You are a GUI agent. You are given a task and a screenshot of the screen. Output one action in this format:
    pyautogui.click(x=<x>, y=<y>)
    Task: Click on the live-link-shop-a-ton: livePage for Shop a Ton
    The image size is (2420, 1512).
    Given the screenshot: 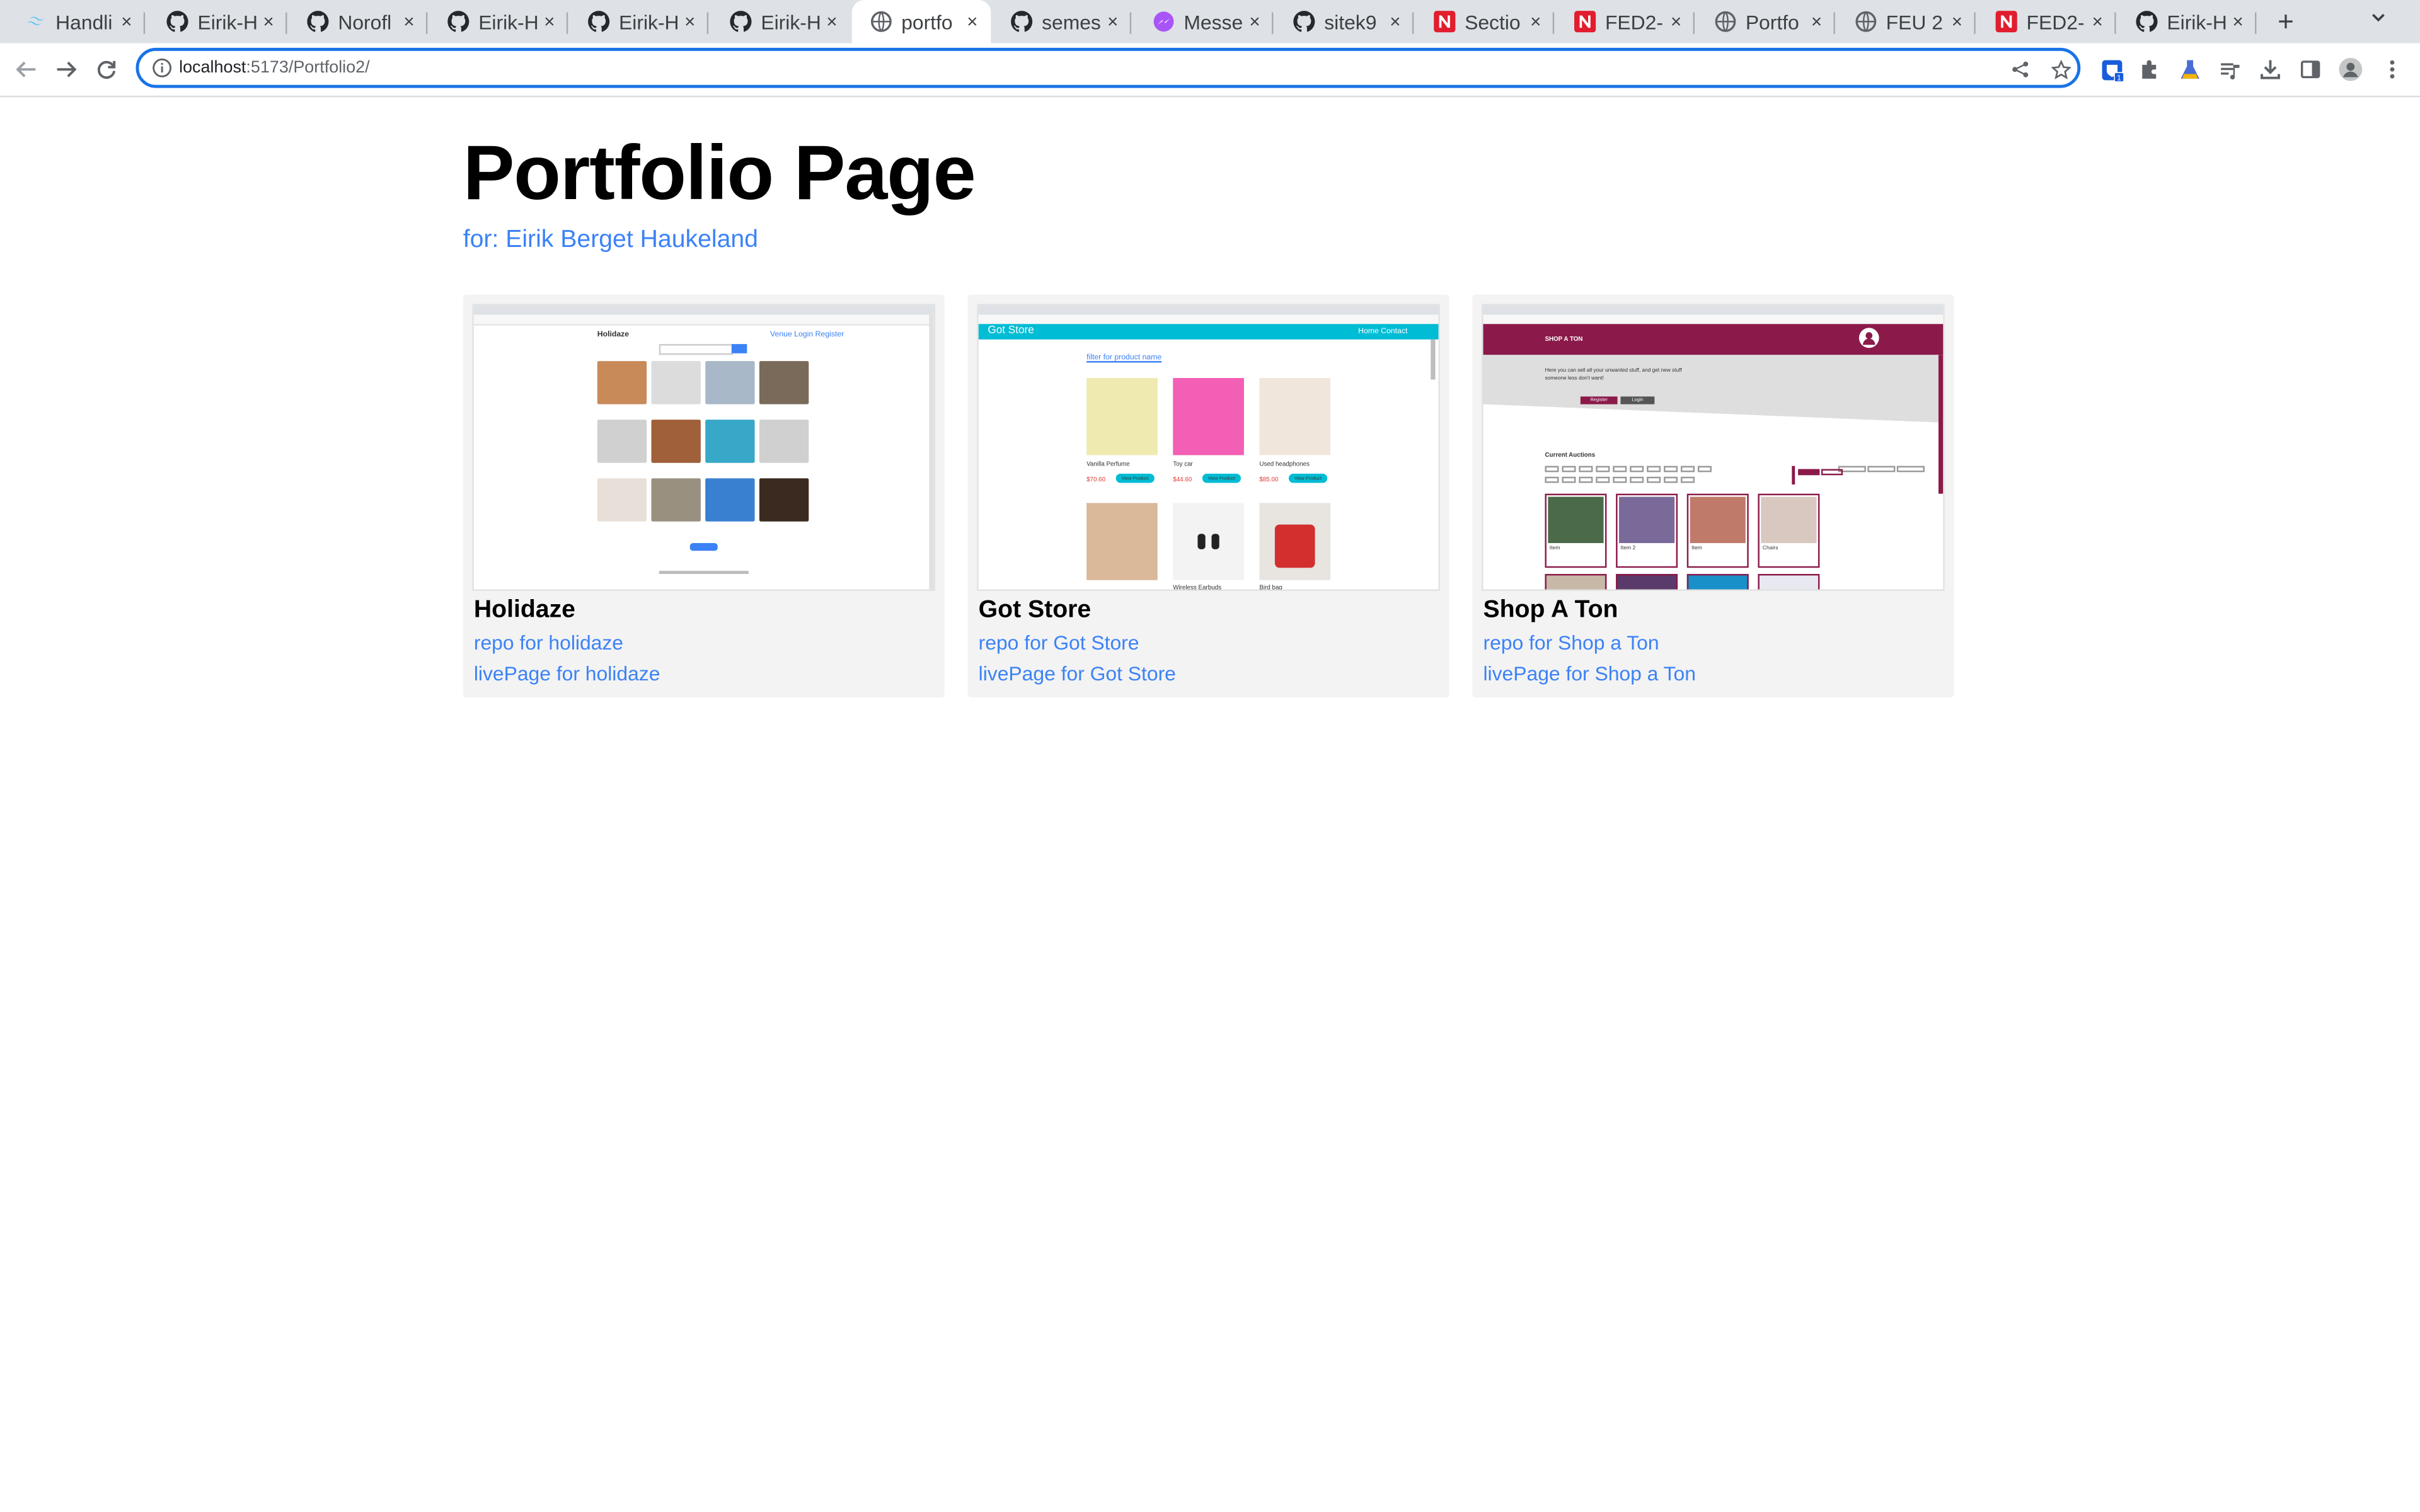 What is the action you would take?
    pyautogui.click(x=1590, y=673)
    